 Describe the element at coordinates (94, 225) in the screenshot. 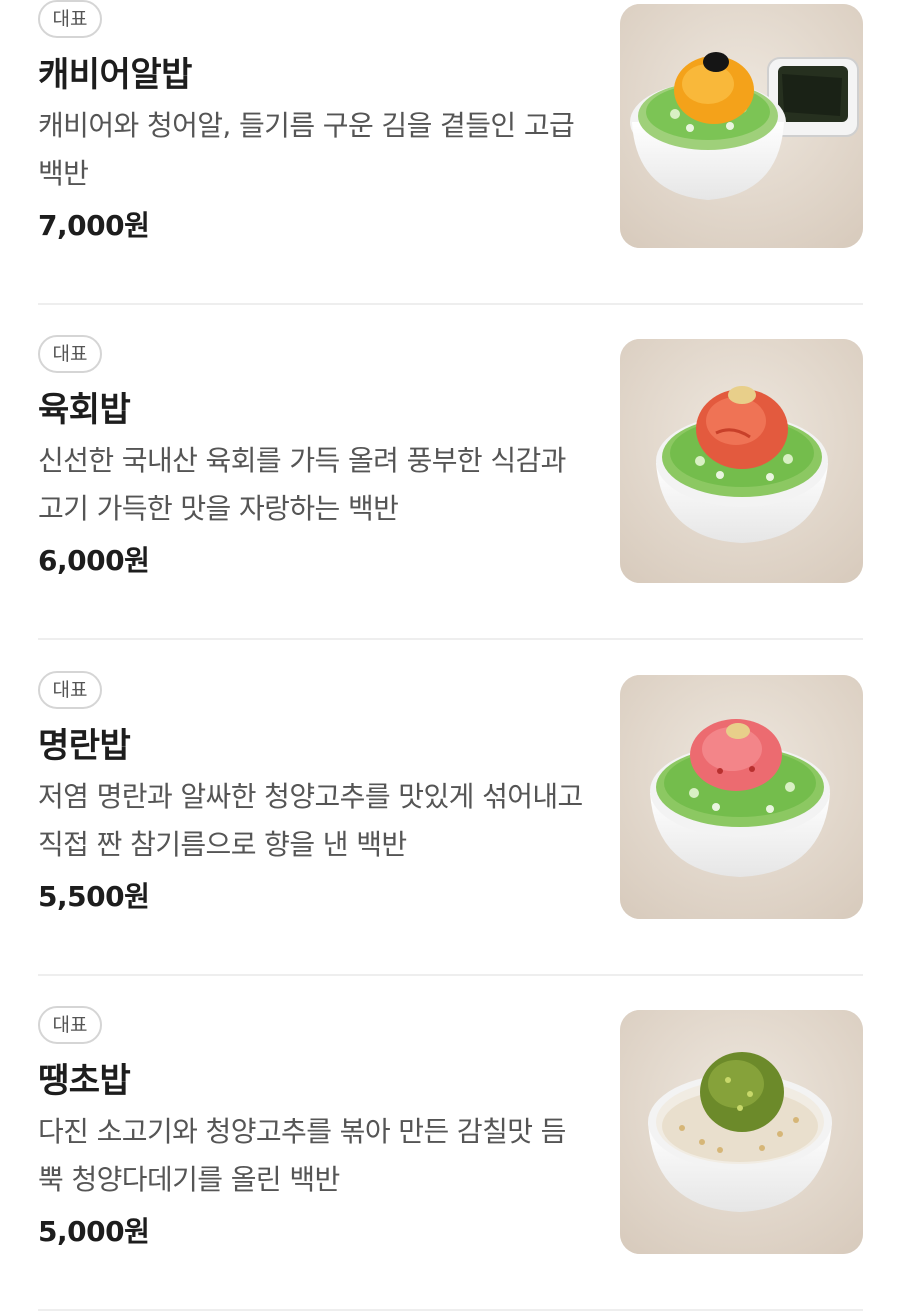

I see `menu-item-price: 7,000원` at that location.